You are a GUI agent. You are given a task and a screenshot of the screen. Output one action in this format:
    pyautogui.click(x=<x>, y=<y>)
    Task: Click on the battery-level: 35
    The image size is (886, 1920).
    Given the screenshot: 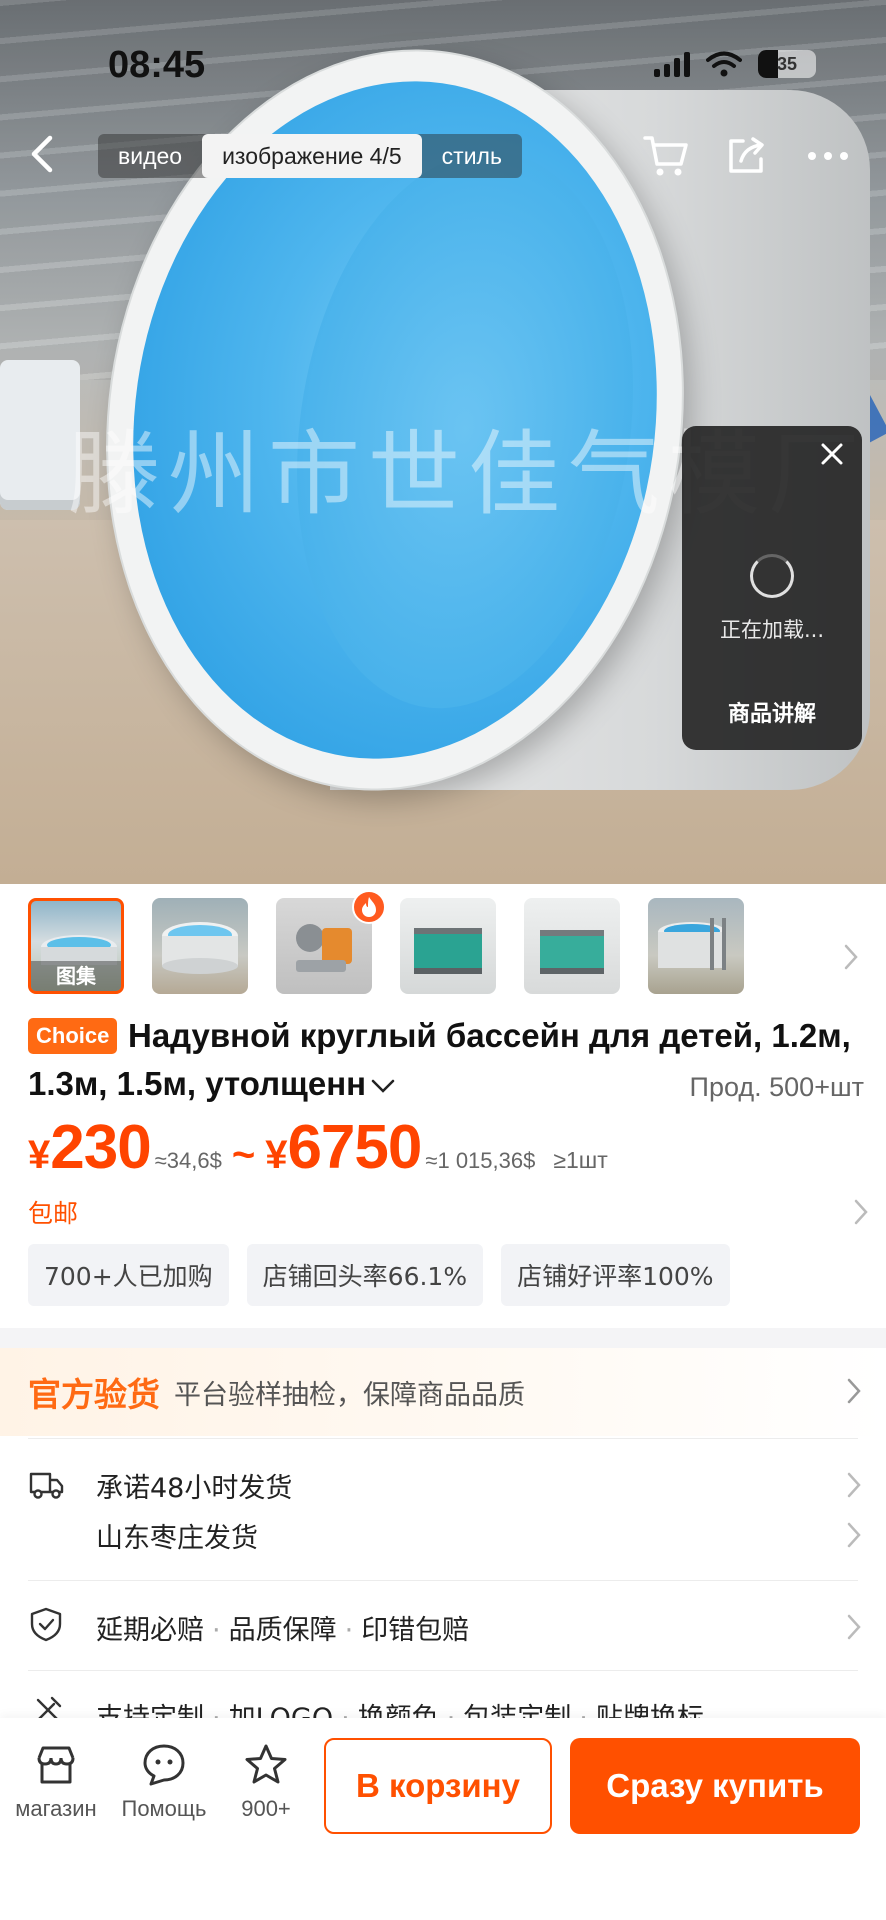 What is the action you would take?
    pyautogui.click(x=787, y=63)
    